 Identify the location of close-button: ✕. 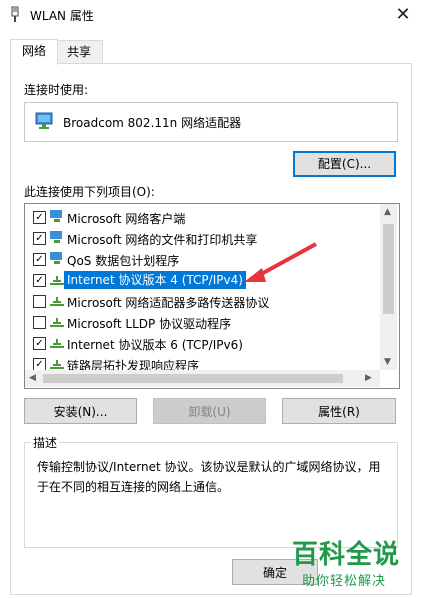
(403, 15).